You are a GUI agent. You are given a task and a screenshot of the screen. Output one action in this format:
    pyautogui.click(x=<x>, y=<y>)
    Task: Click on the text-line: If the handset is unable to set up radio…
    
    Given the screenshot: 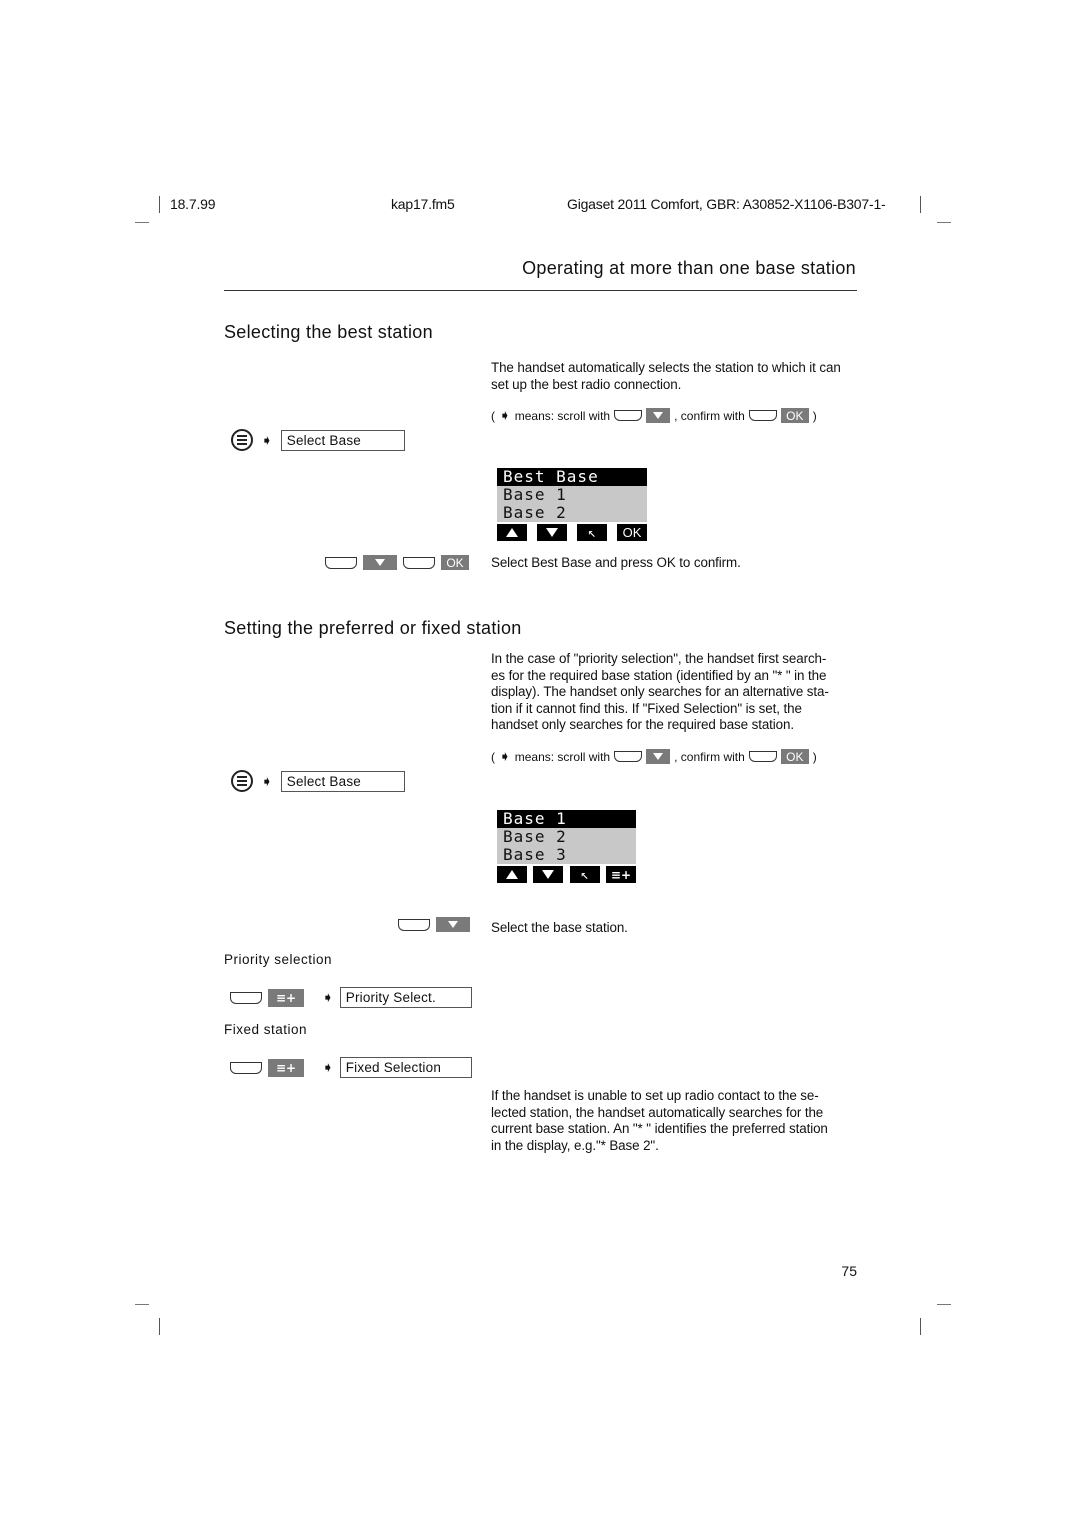 What is the action you would take?
    pyautogui.click(x=655, y=1095)
    